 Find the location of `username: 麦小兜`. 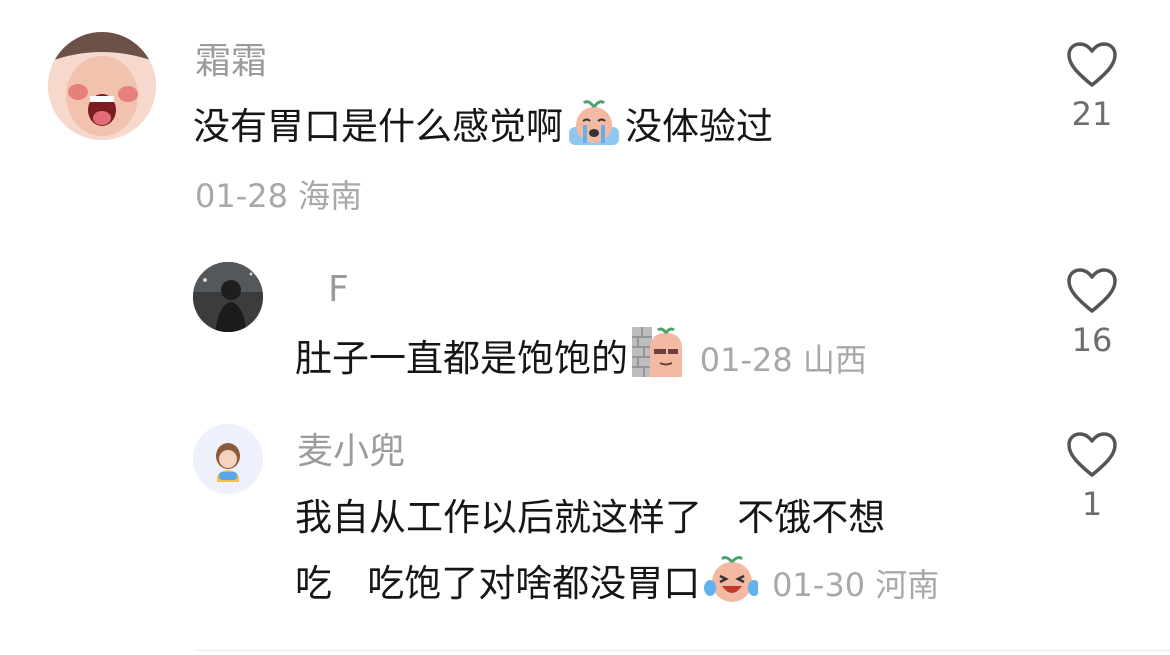

username: 麦小兜 is located at coordinates (351, 452).